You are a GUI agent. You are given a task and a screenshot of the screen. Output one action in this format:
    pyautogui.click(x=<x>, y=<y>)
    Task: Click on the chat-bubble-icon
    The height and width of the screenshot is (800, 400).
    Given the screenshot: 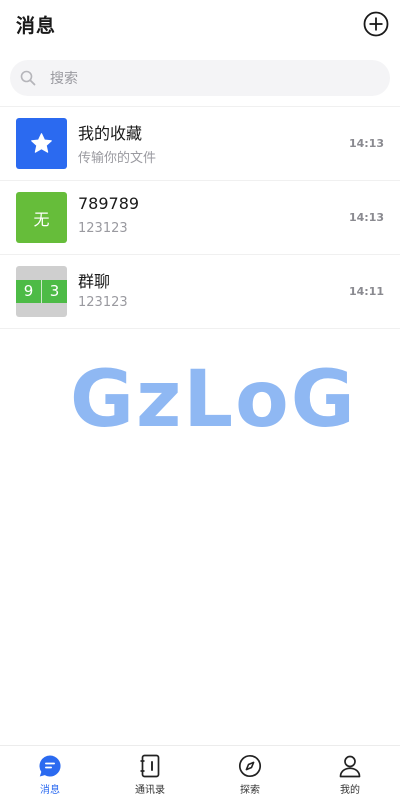 What is the action you would take?
    pyautogui.click(x=50, y=766)
    